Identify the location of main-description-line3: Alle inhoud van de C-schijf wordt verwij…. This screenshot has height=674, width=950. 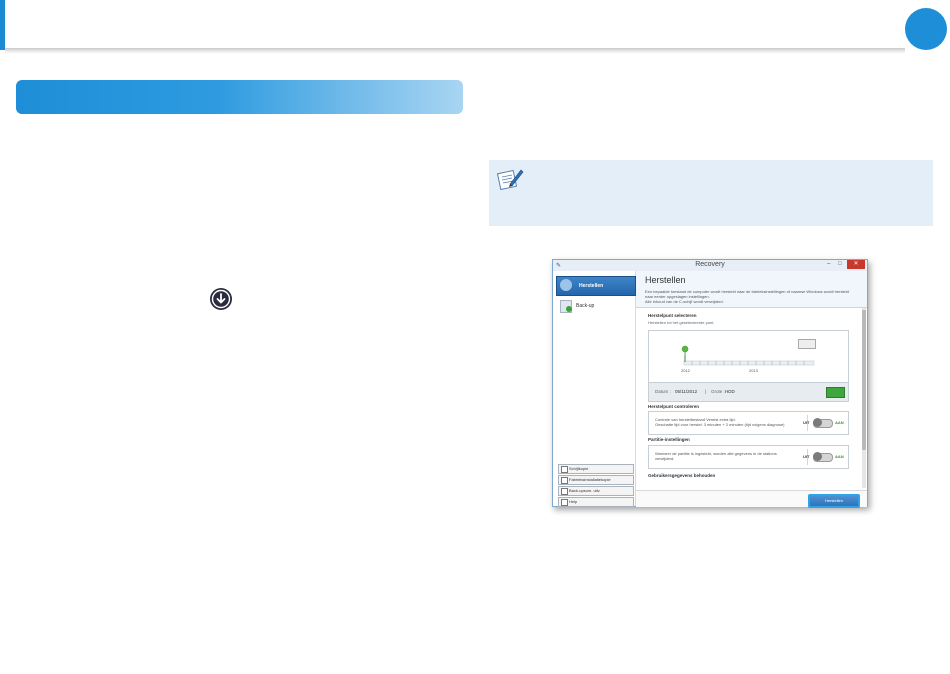
(684, 301).